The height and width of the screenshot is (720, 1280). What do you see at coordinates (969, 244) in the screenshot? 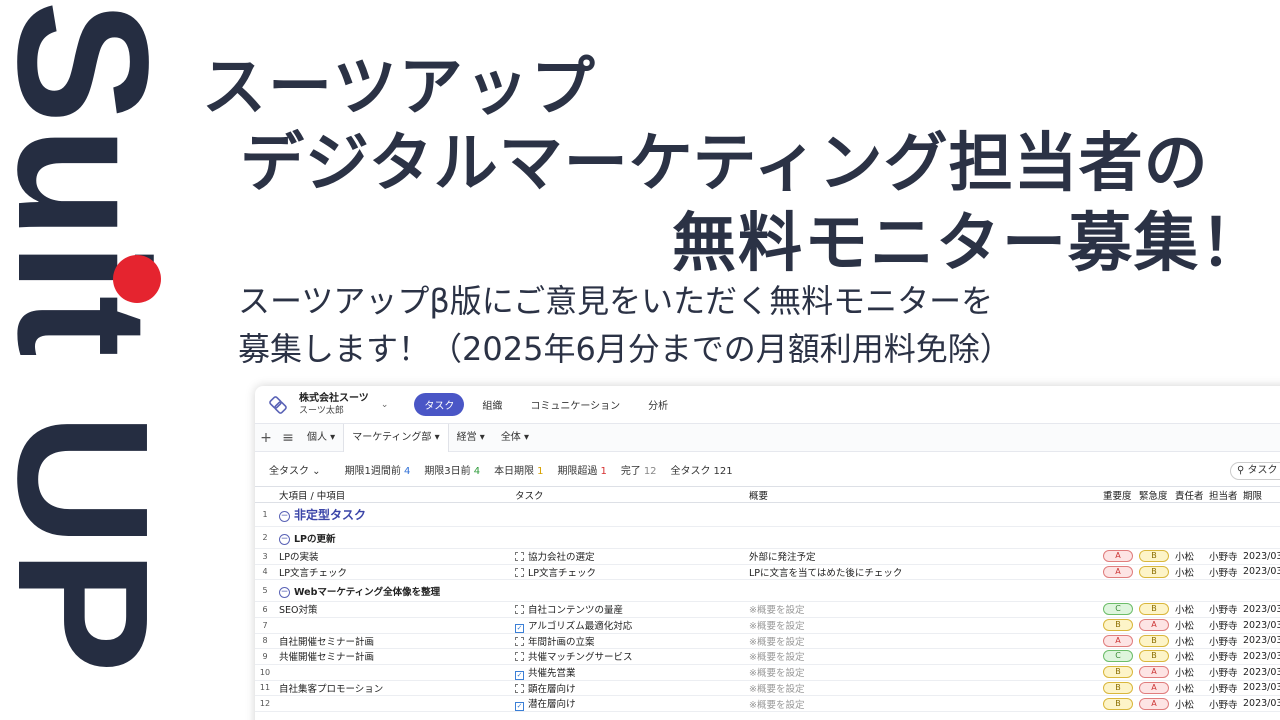
I see `headline-line3: 無料モニター募集！` at bounding box center [969, 244].